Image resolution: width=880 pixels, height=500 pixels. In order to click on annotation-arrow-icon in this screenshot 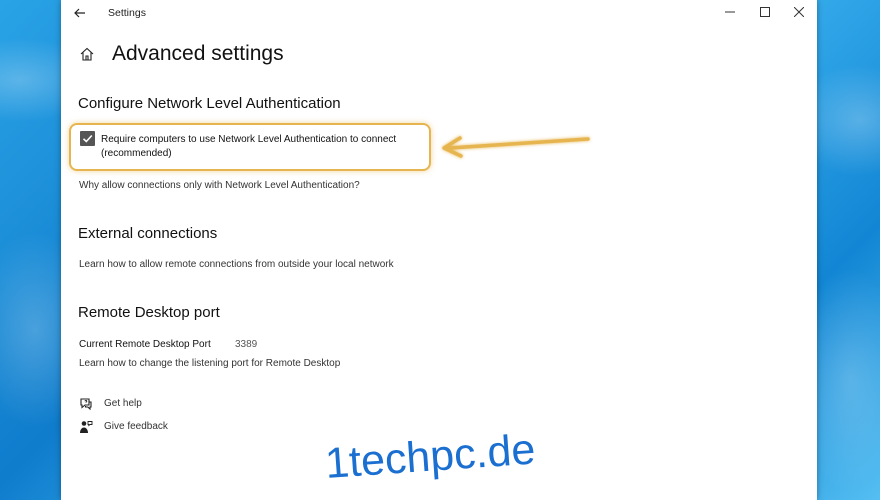, I will do `click(516, 147)`.